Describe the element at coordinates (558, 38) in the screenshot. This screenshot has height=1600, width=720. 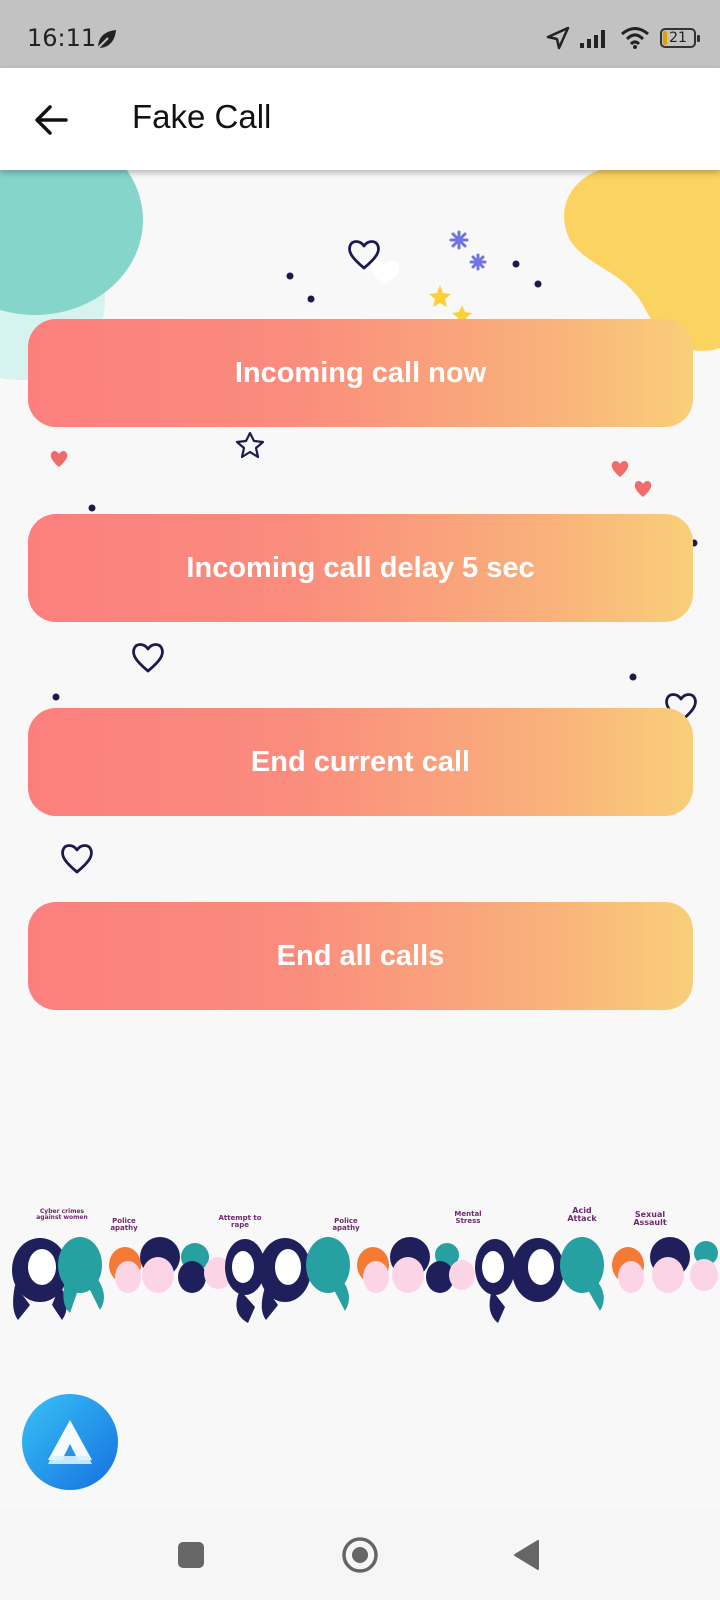
I see `location-arrow-icon` at that location.